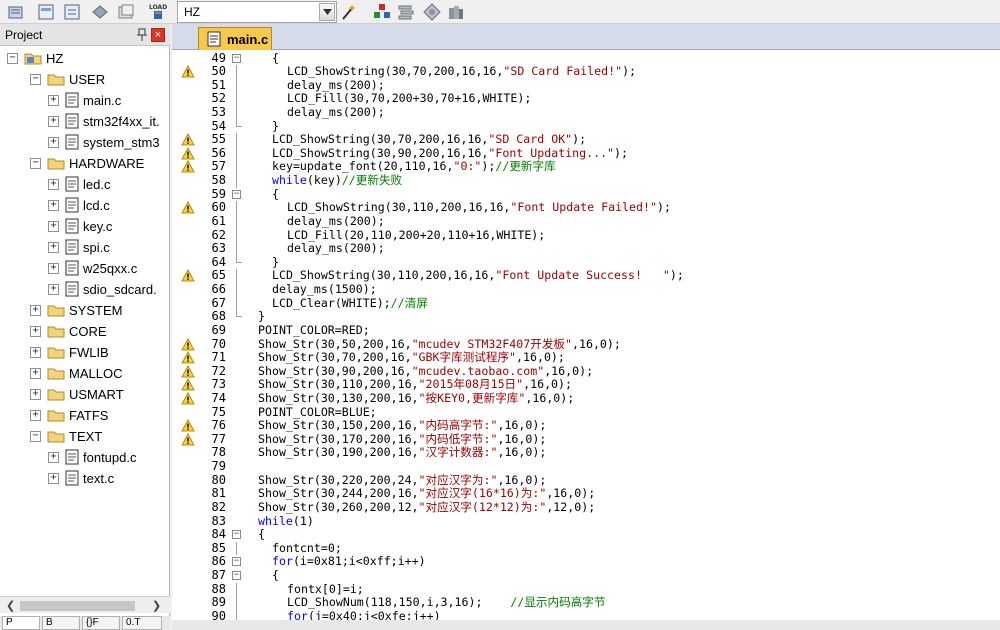  What do you see at coordinates (85, 268) in the screenshot?
I see `tree-file-item: + w25qxx.c` at bounding box center [85, 268].